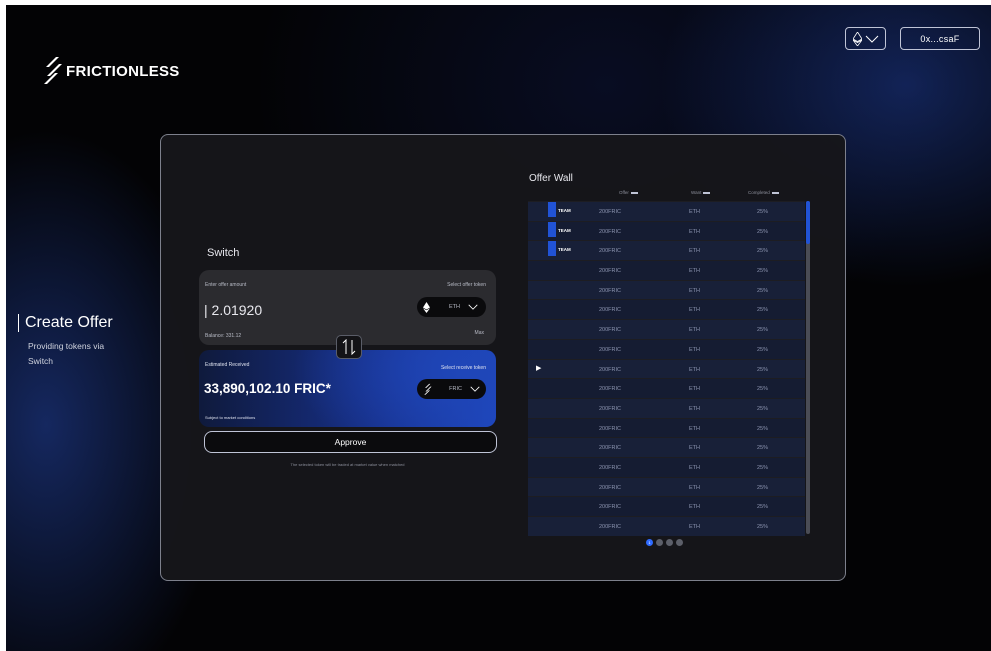 The image size is (991, 651). I want to click on column-header-want: Want, so click(701, 192).